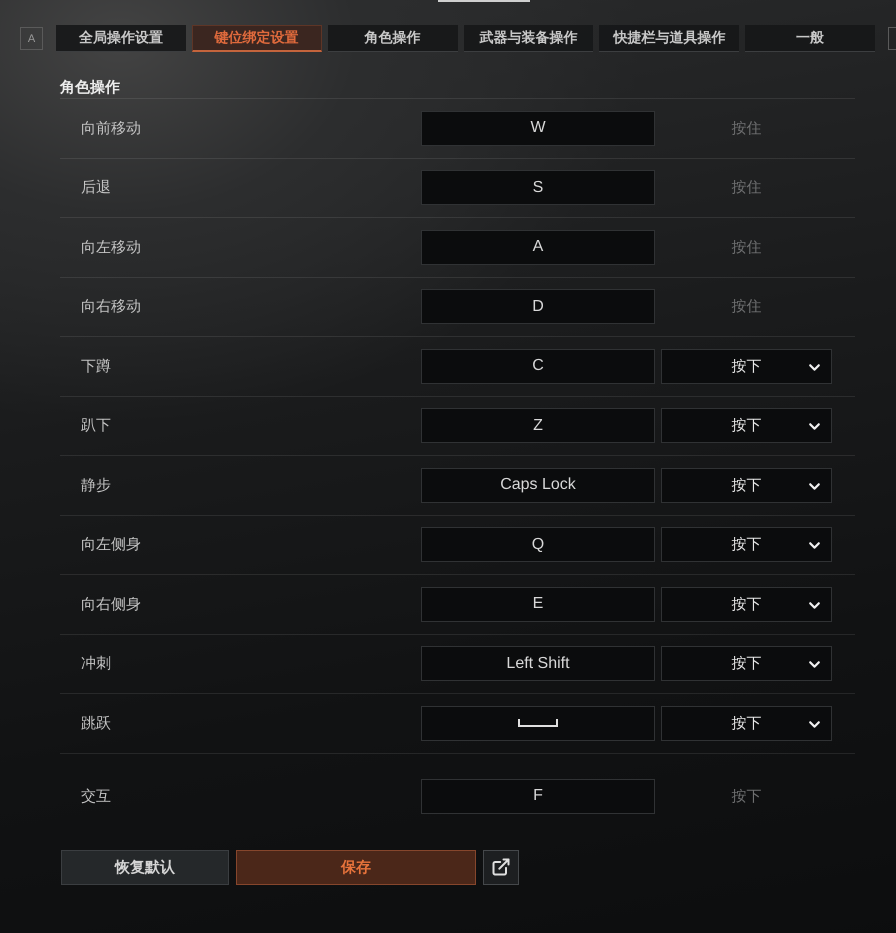 The height and width of the screenshot is (933, 896). I want to click on key-binding-field: Left Shift, so click(538, 664).